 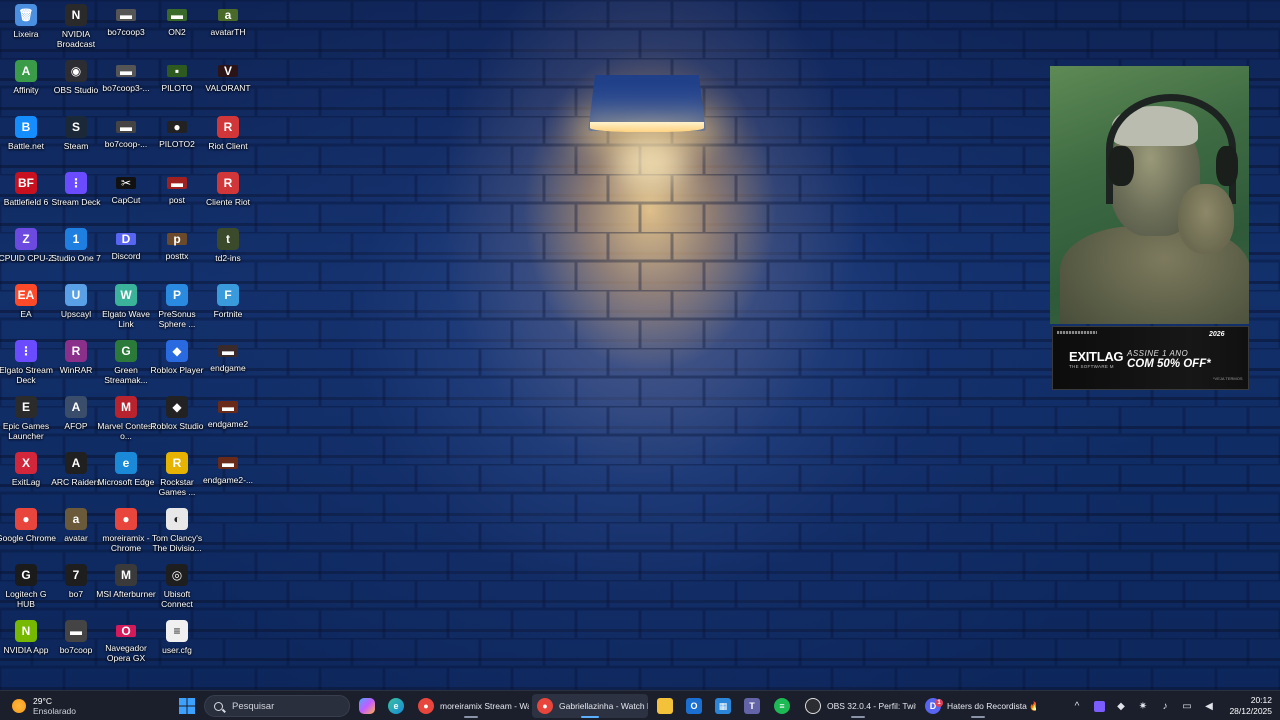 What do you see at coordinates (76, 523) in the screenshot?
I see `desktop-icon: a avatar` at bounding box center [76, 523].